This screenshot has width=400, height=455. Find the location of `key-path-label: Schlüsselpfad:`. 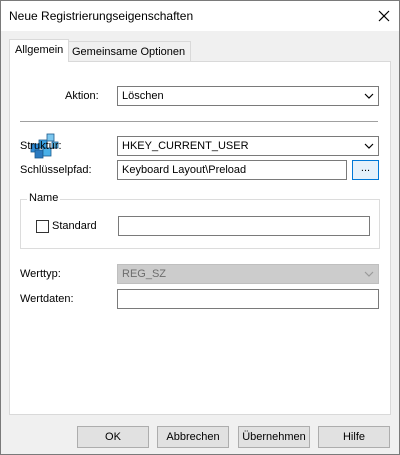

key-path-label: Schlüsselpfad: is located at coordinates (56, 170).